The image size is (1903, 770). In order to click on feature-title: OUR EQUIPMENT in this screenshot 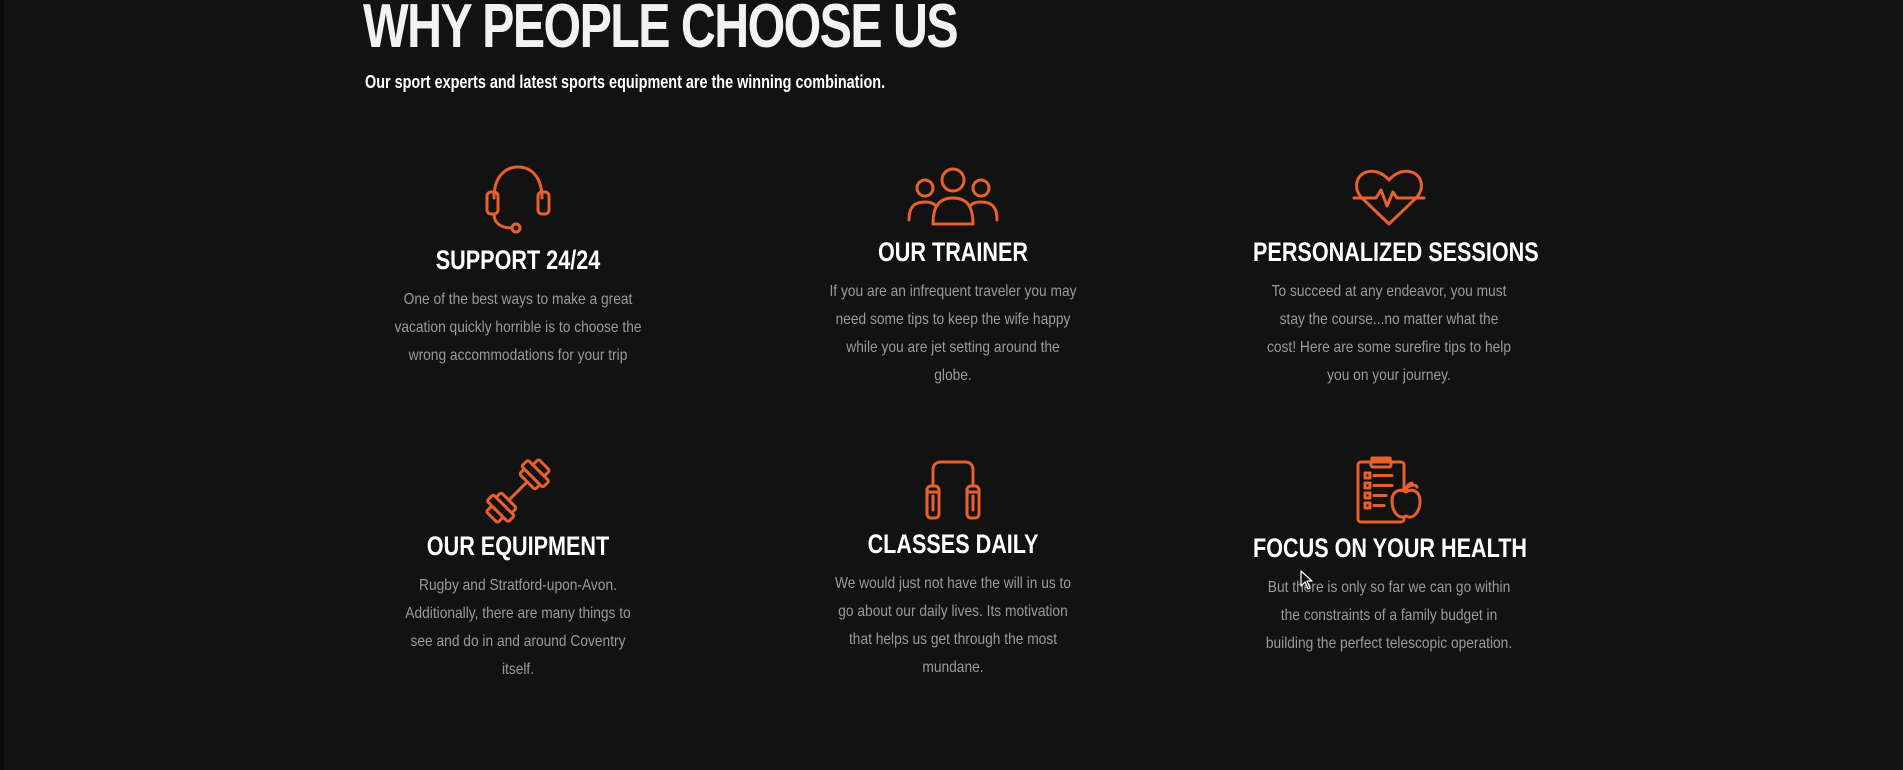, I will do `click(518, 546)`.